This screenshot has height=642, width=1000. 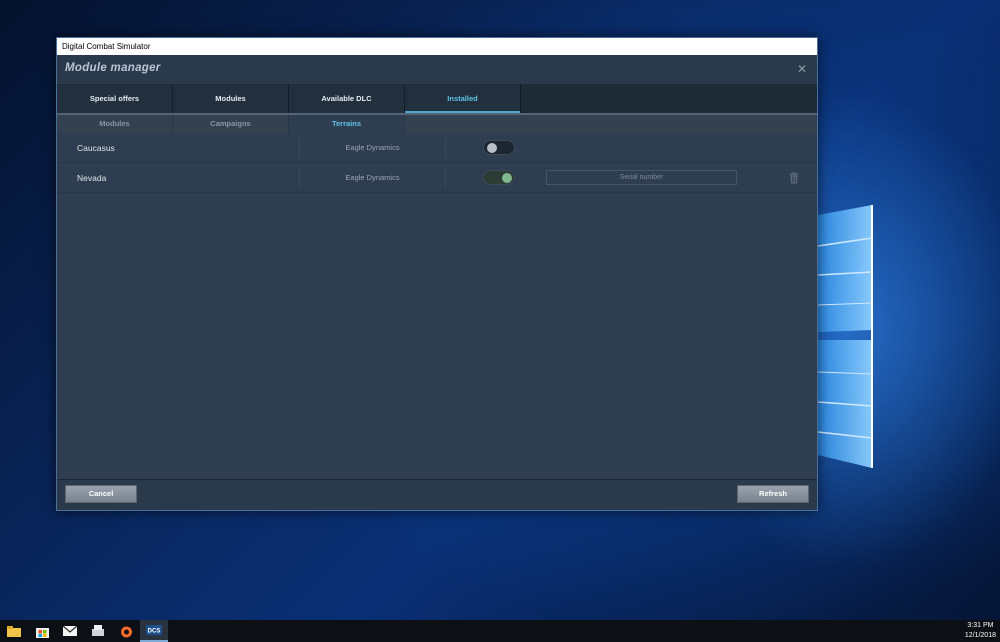 What do you see at coordinates (437, 148) in the screenshot?
I see `terrain-row-caucasus: Caucasus Eagle Dynamics` at bounding box center [437, 148].